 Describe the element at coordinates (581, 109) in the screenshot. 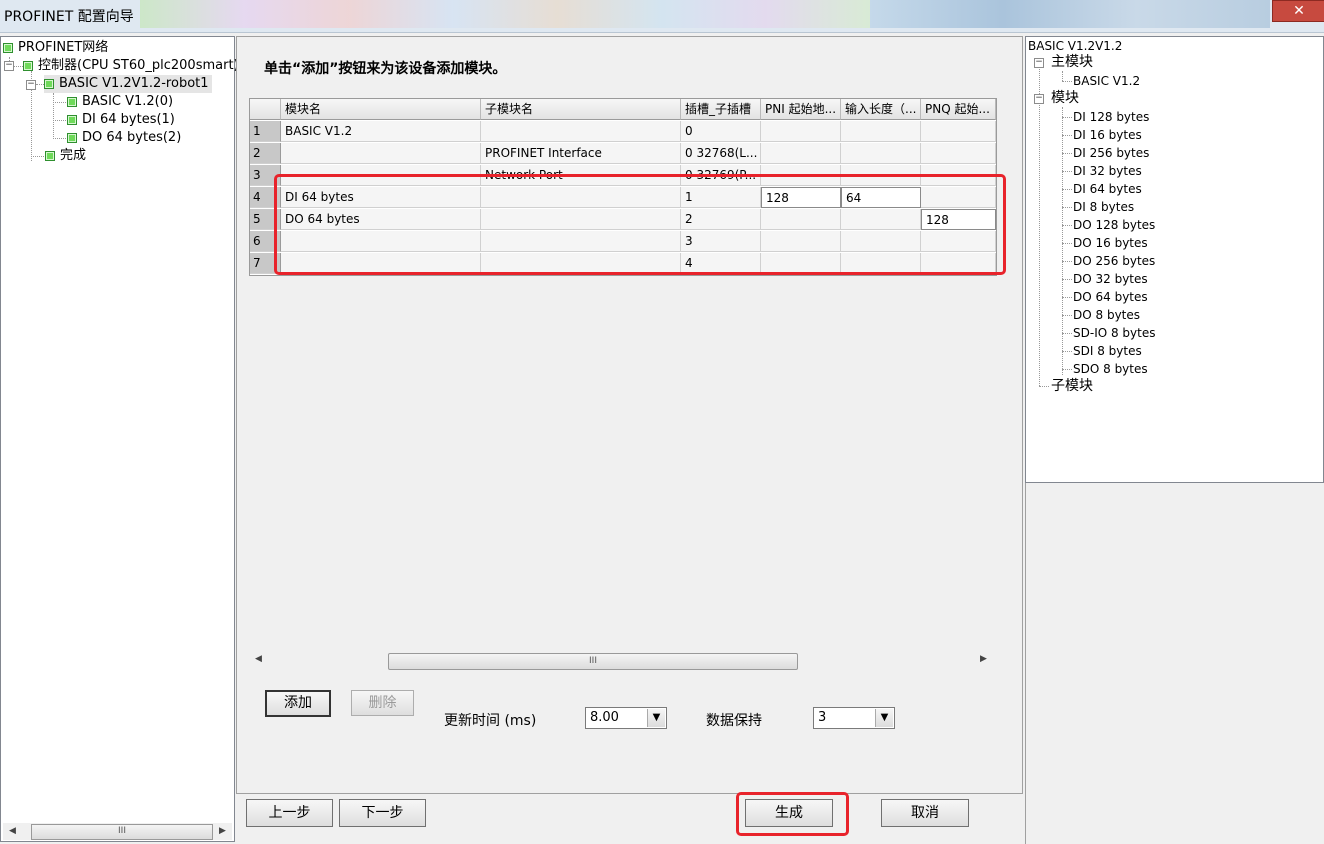

I see `column-header: 子模块名` at that location.